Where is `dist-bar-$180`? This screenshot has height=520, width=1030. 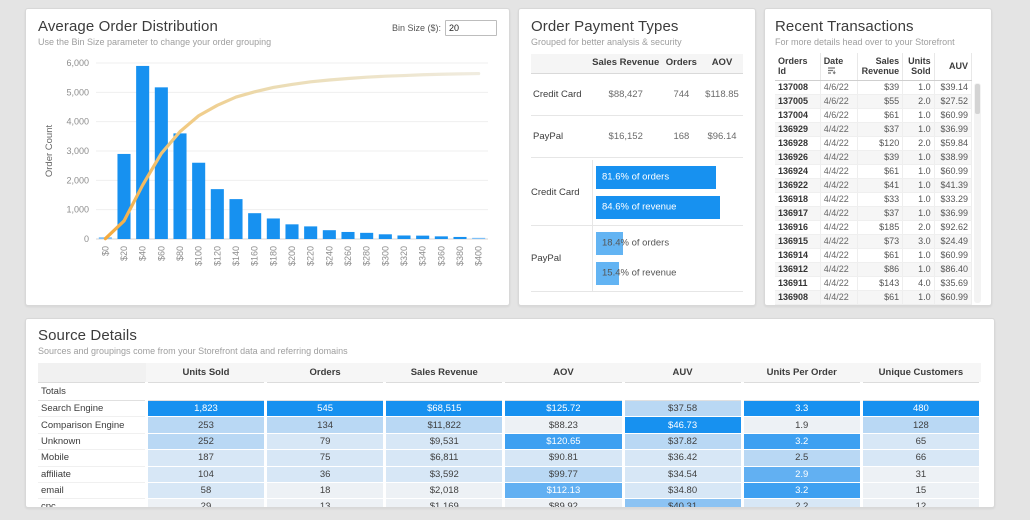 dist-bar-$180 is located at coordinates (273, 228).